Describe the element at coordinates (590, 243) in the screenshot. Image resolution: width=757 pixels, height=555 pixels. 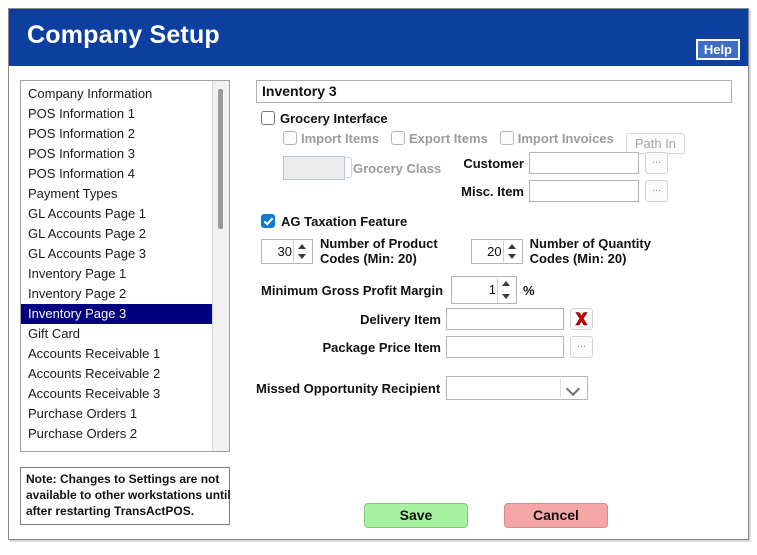
I see `quantity-codes-label-line1: Number of Quantity` at that location.